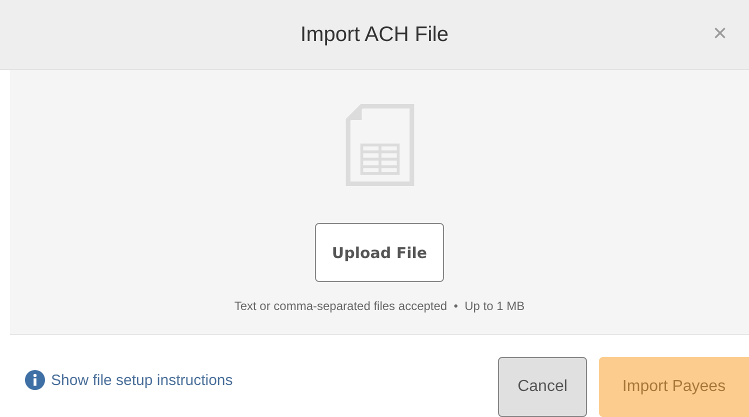  I want to click on setup-instructions-link: Show file setup instructions, so click(129, 380).